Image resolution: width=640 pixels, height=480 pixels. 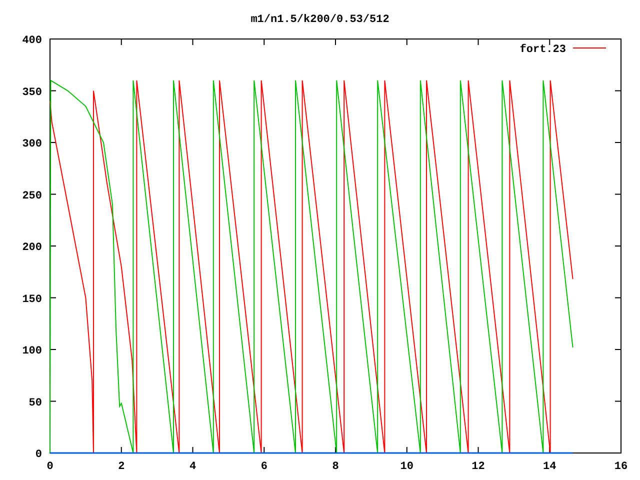 I want to click on x-tick-label: 14, so click(x=549, y=467).